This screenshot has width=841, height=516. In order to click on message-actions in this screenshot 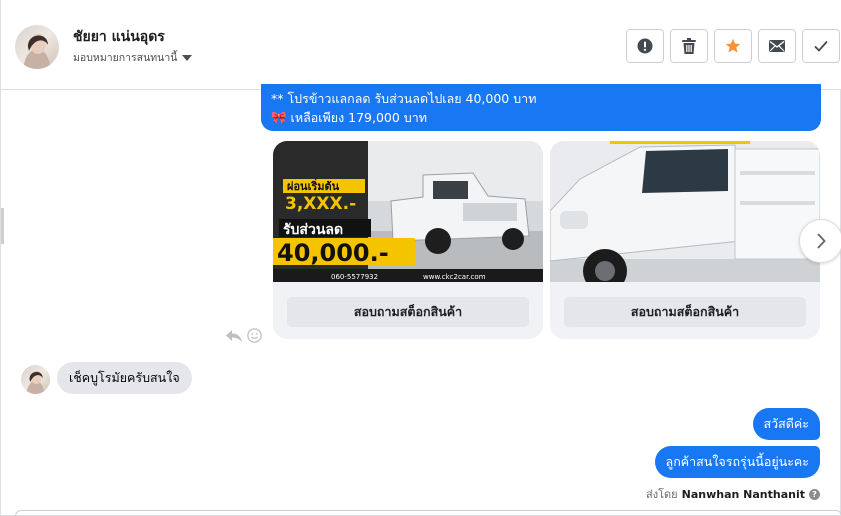, I will do `click(243, 335)`.